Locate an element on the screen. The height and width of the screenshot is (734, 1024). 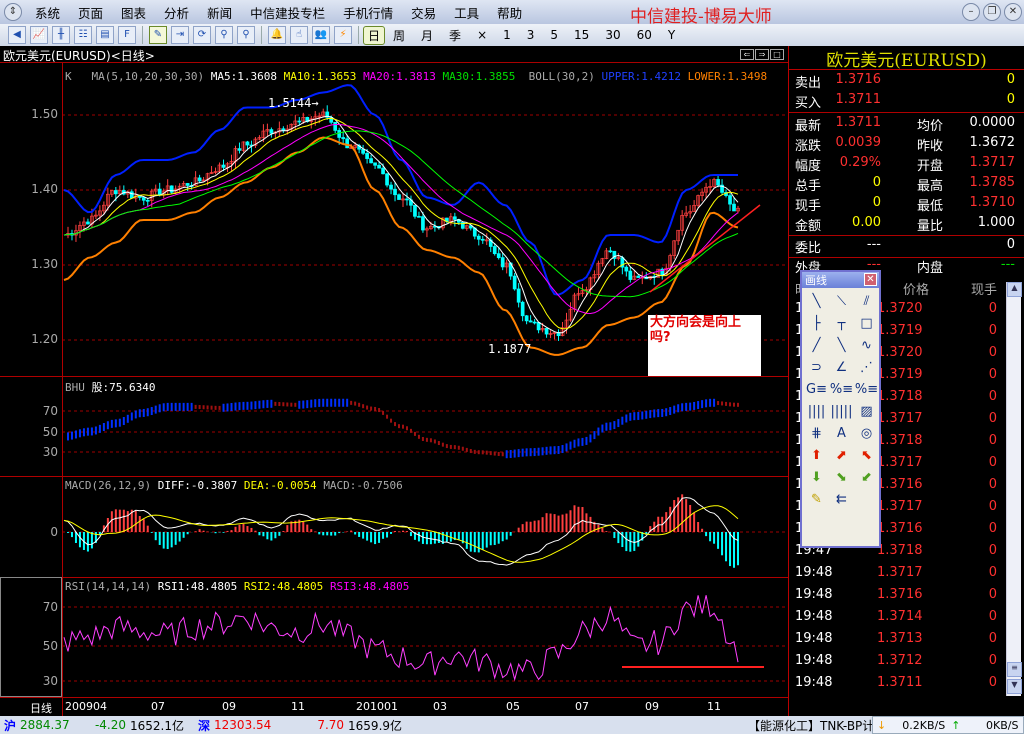
quote-cell: 1.3785 is located at coordinates (992, 182).